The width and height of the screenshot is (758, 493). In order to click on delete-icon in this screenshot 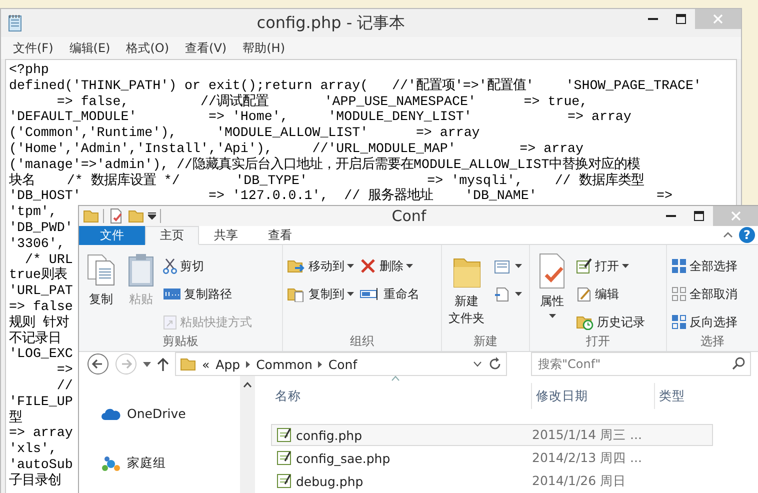, I will do `click(368, 266)`.